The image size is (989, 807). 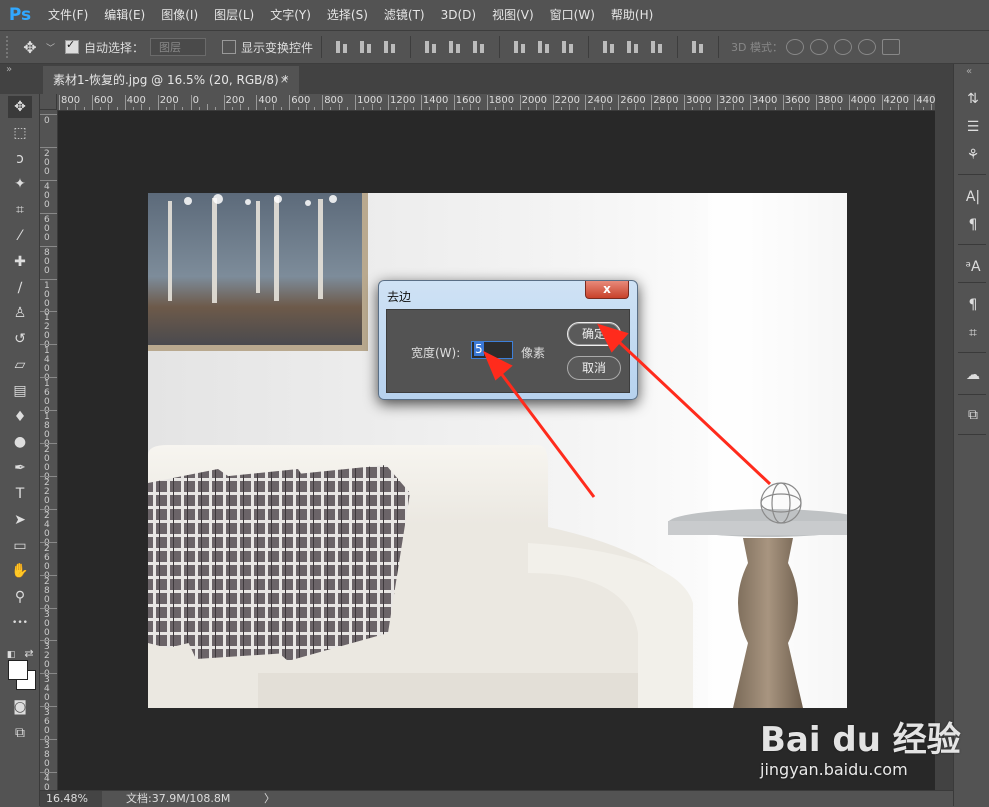 What do you see at coordinates (834, 769) in the screenshot?
I see `watermark-url: jingyan.baidu.com` at bounding box center [834, 769].